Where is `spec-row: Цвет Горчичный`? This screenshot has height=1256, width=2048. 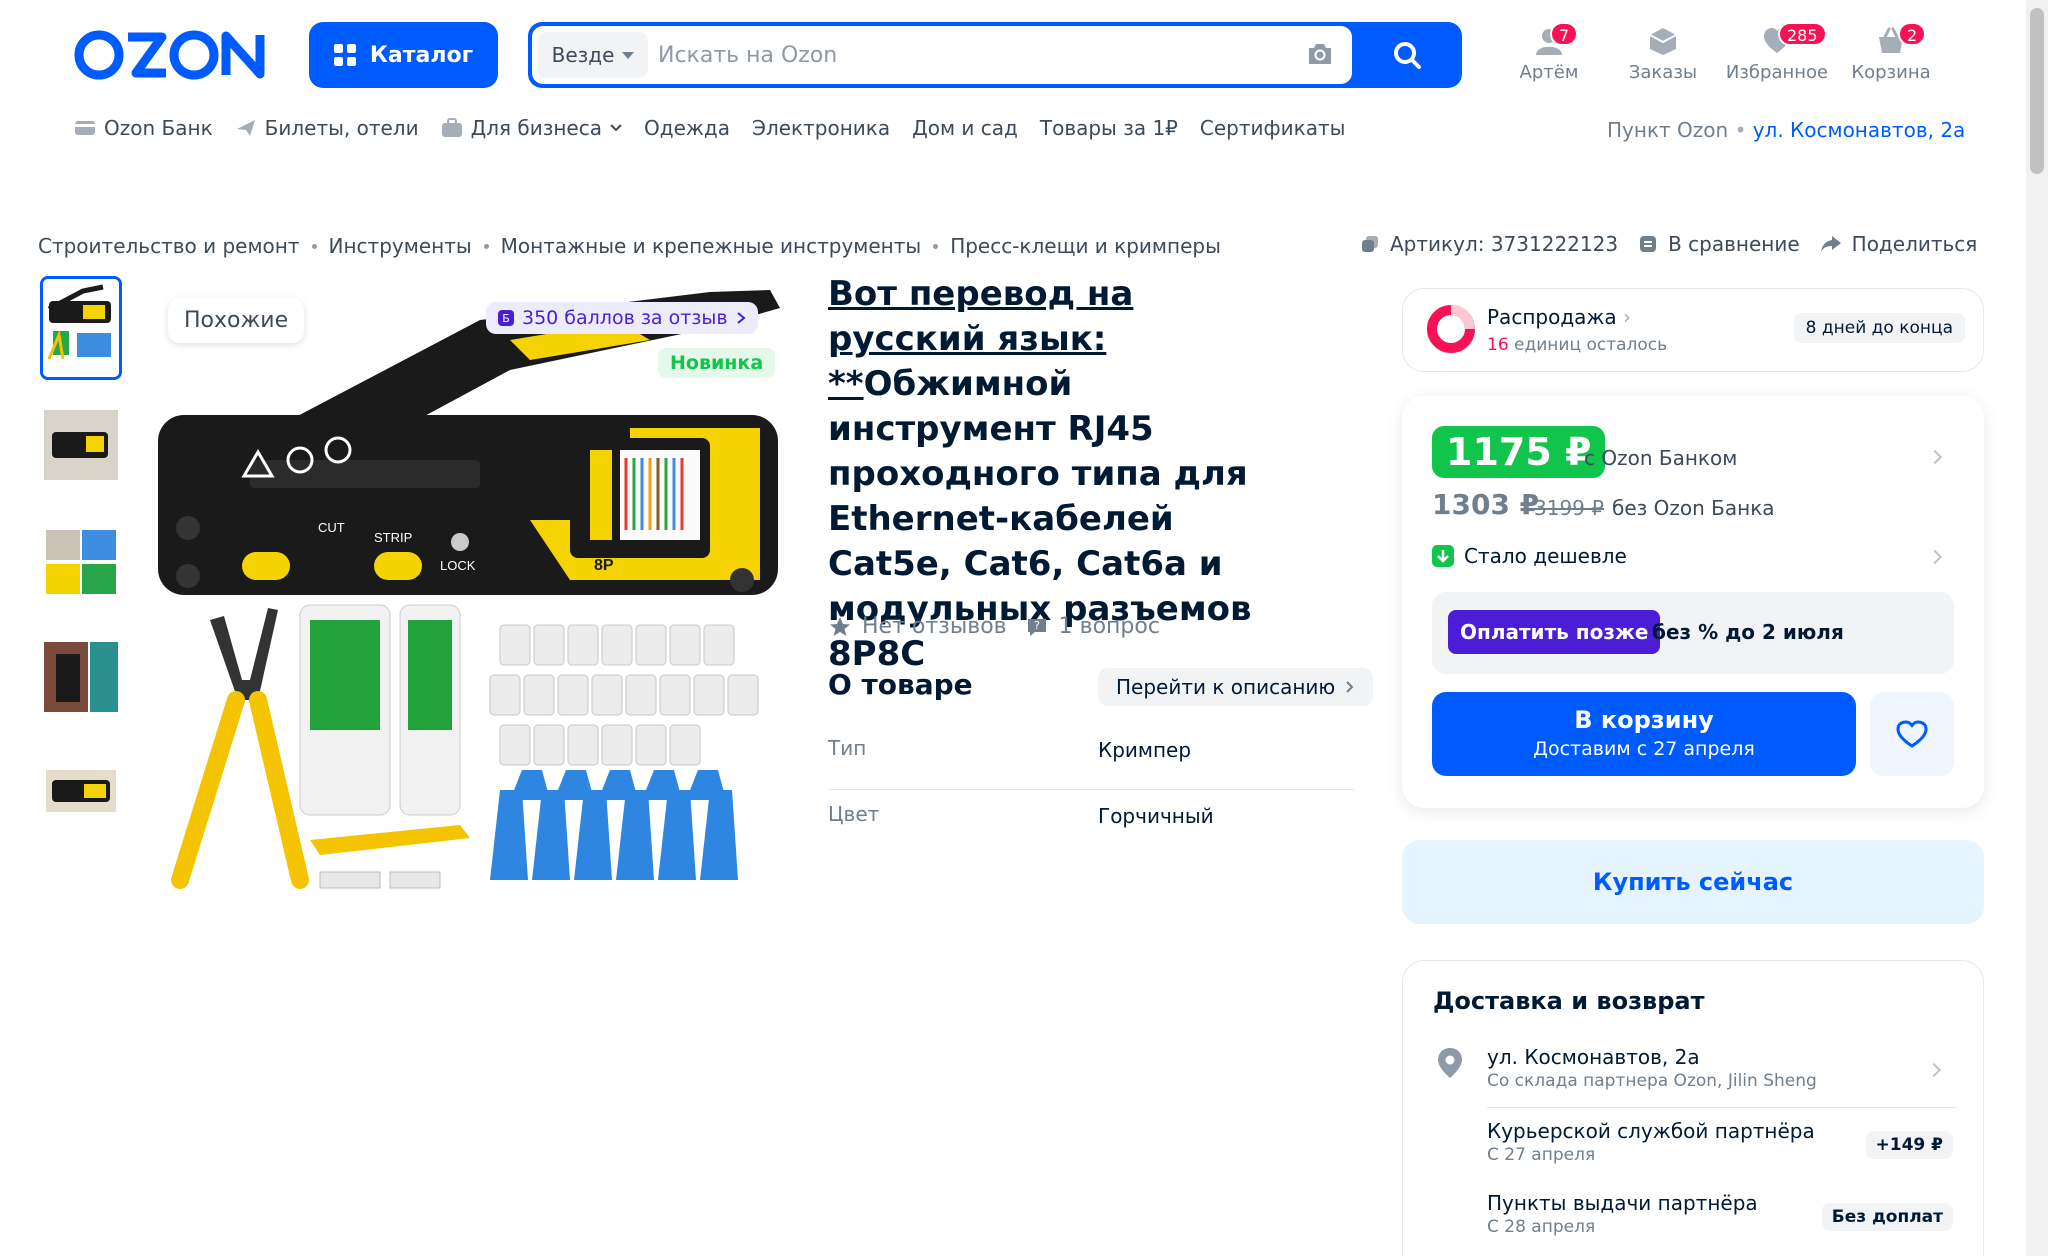 spec-row: Цвет Горчичный is located at coordinates (1091, 823).